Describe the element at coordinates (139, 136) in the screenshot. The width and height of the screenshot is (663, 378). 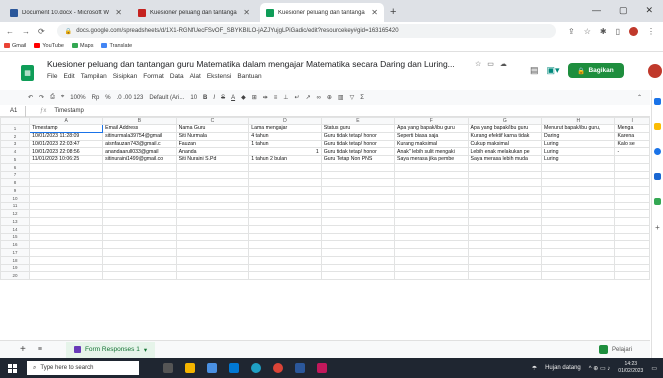
I see `table-cell: sitinurmala39754@gmail` at that location.